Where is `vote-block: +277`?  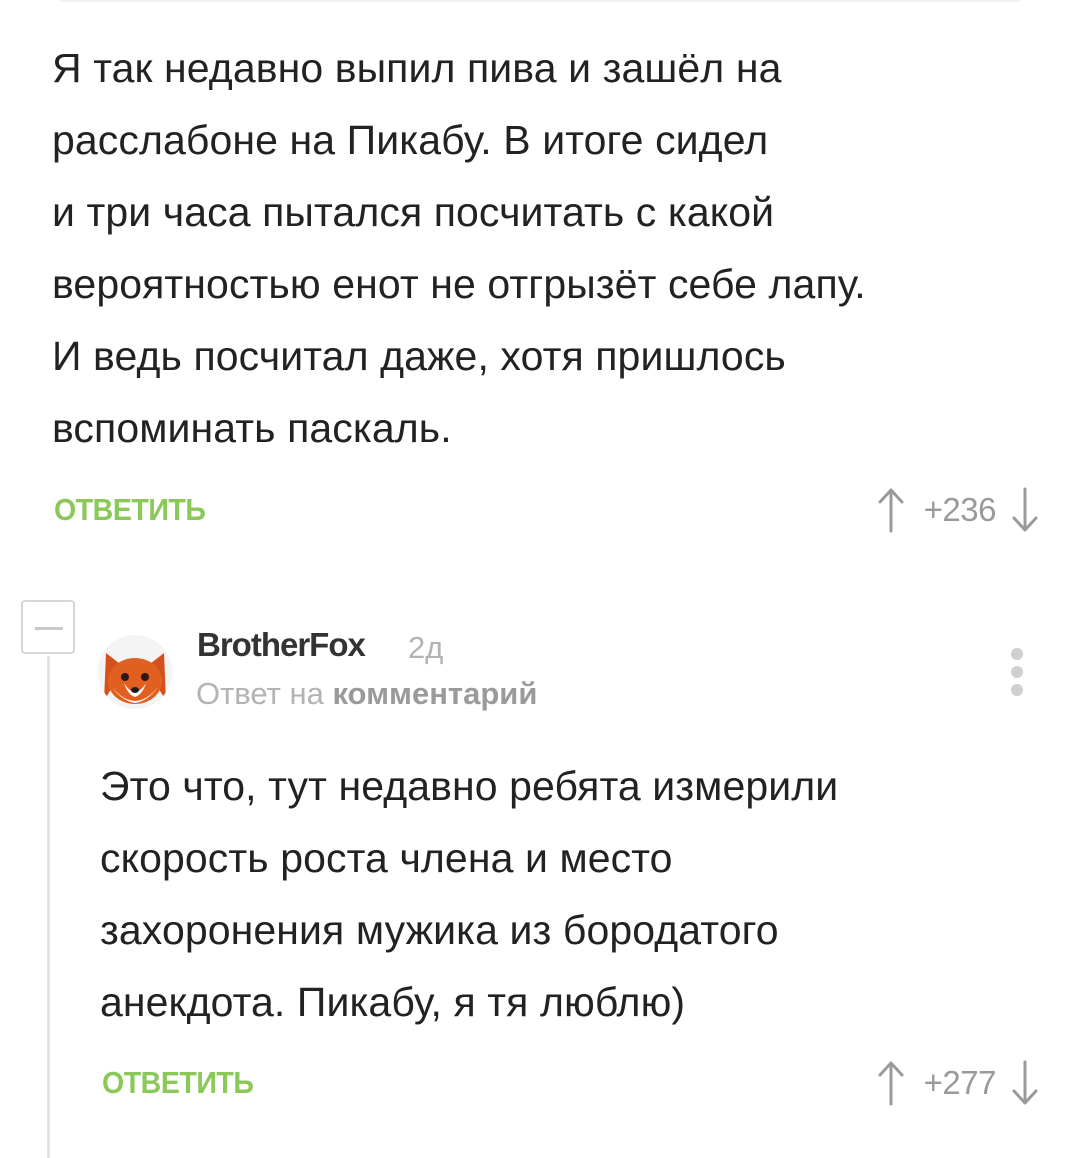 vote-block: +277 is located at coordinates (958, 1083).